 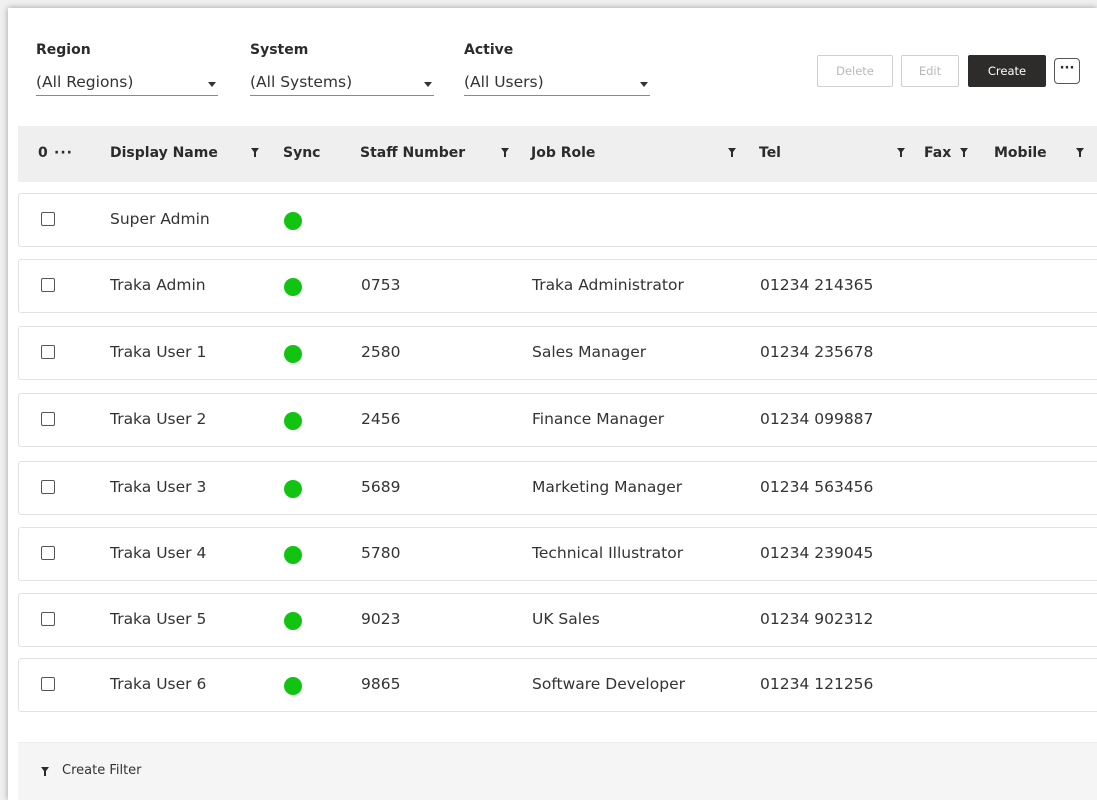 What do you see at coordinates (381, 553) in the screenshot?
I see `cell-staff-number: 5780` at bounding box center [381, 553].